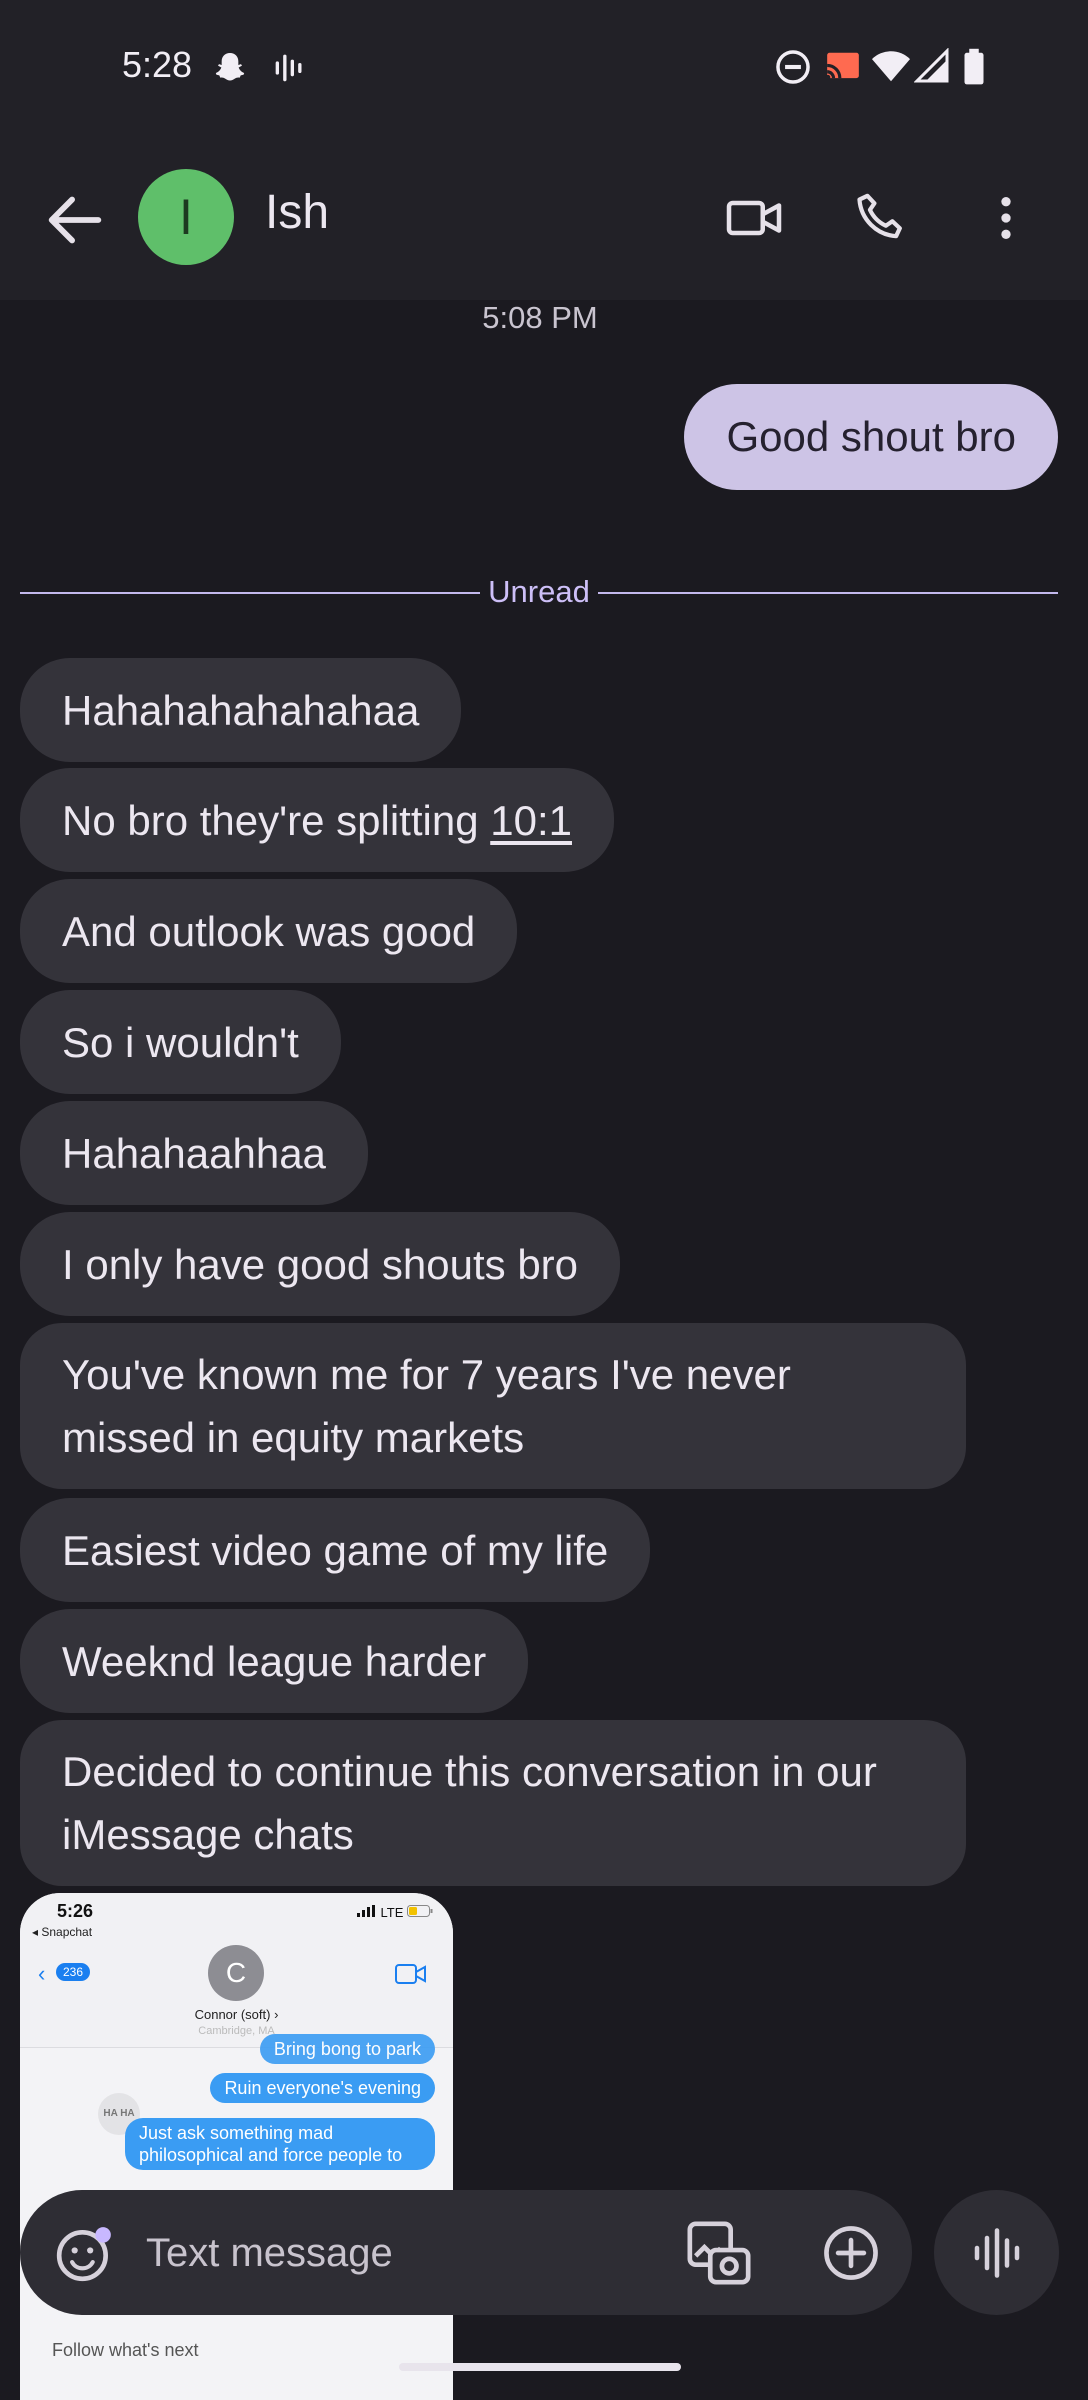 This screenshot has width=1088, height=2400. Describe the element at coordinates (843, 69) in the screenshot. I see `cast-icon` at that location.